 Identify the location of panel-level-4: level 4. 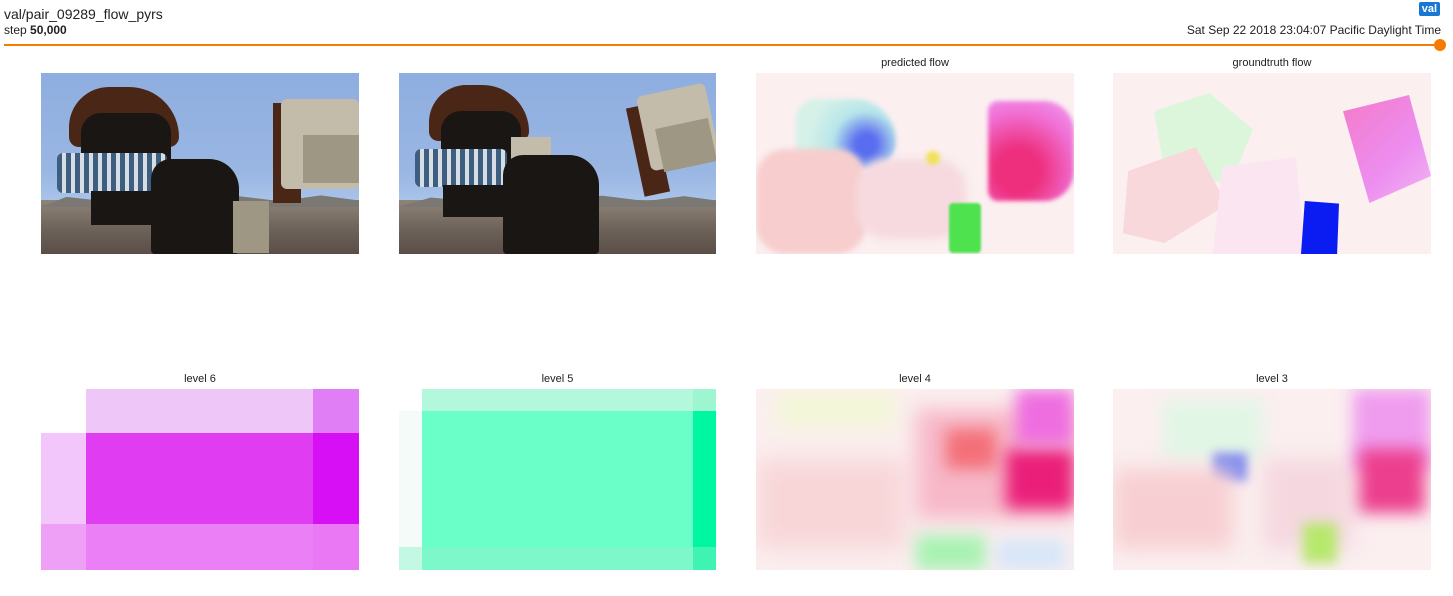
(915, 471).